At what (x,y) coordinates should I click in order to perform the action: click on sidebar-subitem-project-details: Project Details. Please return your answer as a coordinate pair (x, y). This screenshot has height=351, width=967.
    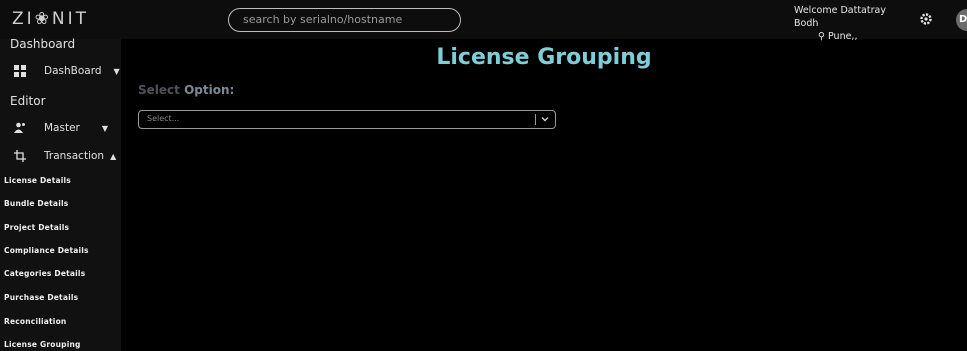
    Looking at the image, I should click on (36, 227).